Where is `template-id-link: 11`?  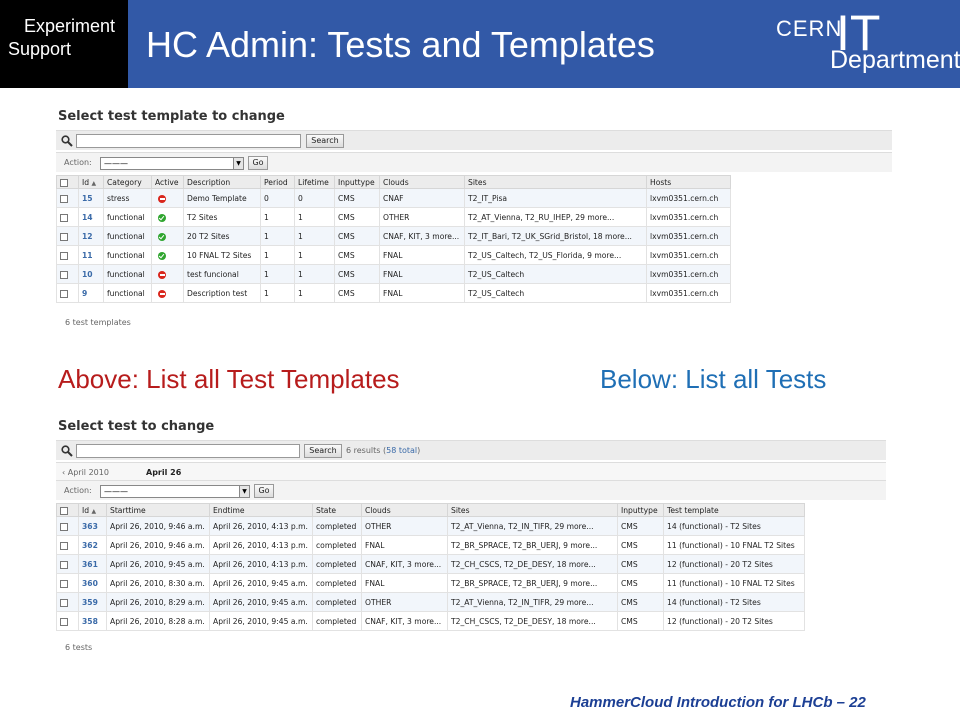 template-id-link: 11 is located at coordinates (91, 255).